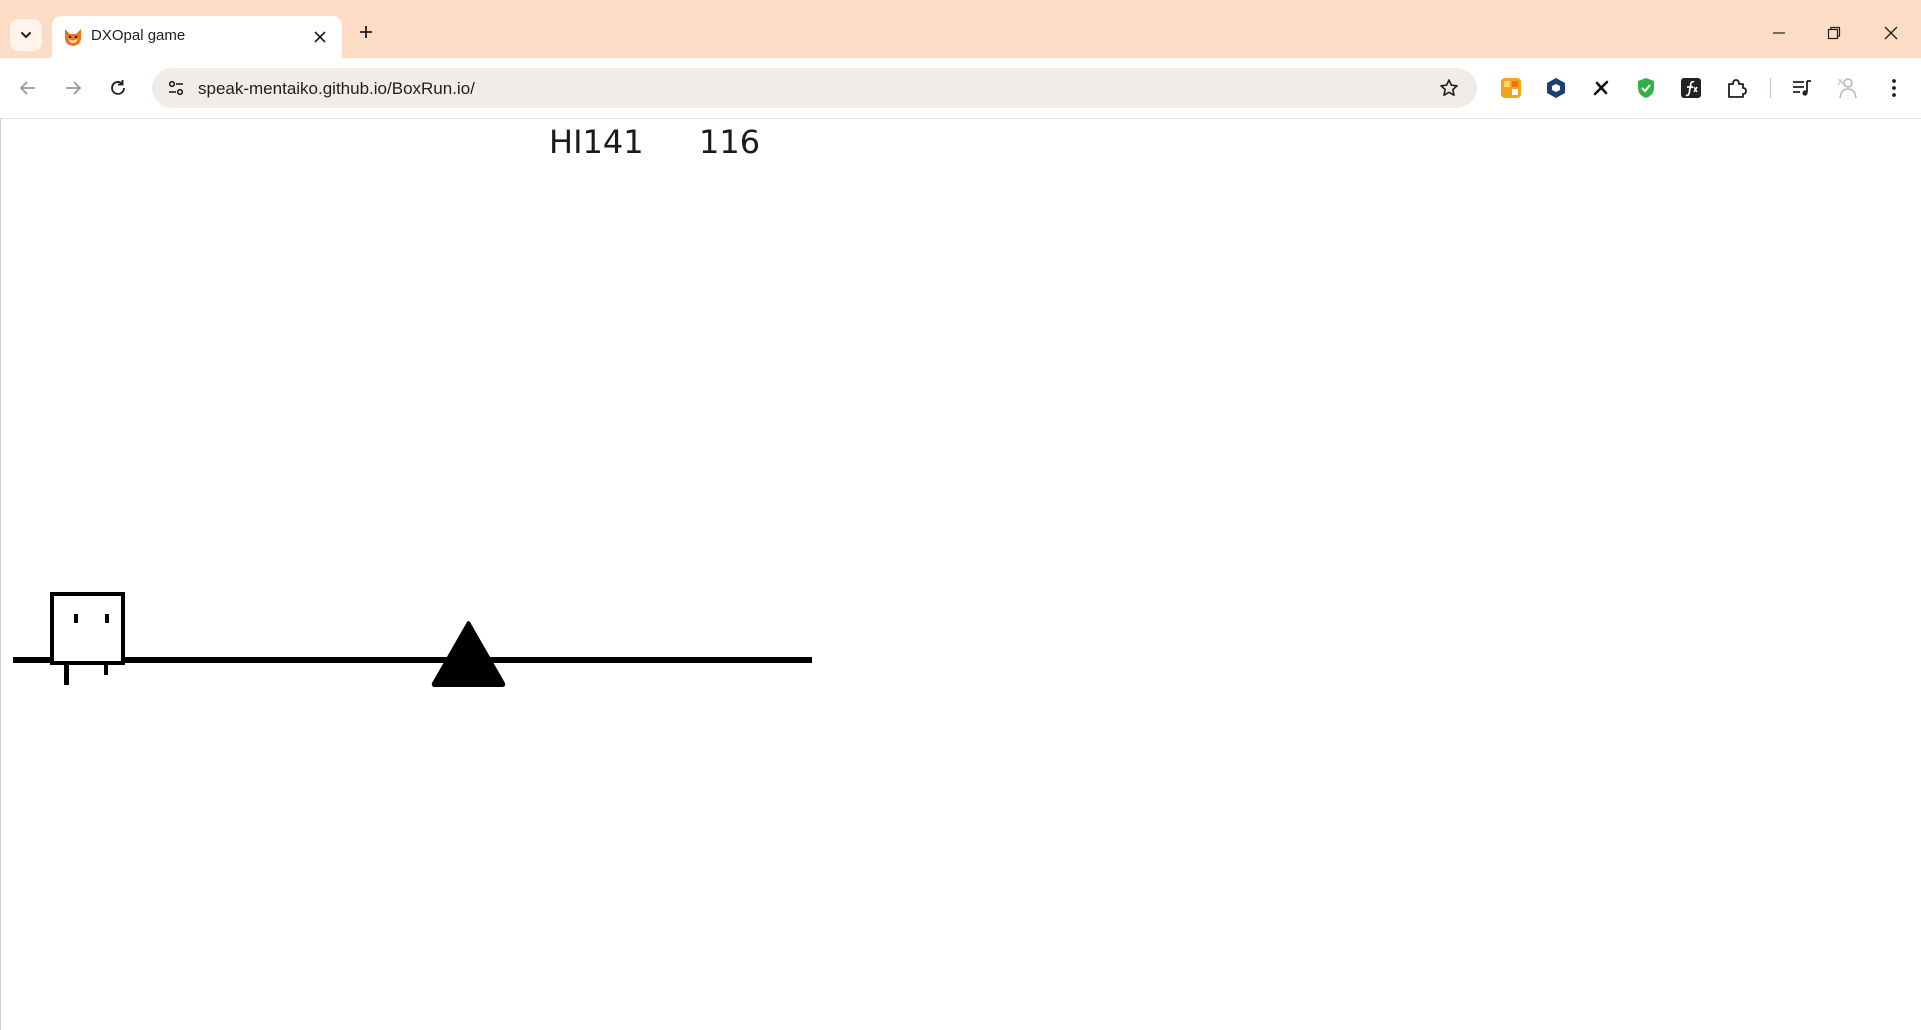 This screenshot has width=1921, height=1030. I want to click on arrow-left-icon, so click(27, 88).